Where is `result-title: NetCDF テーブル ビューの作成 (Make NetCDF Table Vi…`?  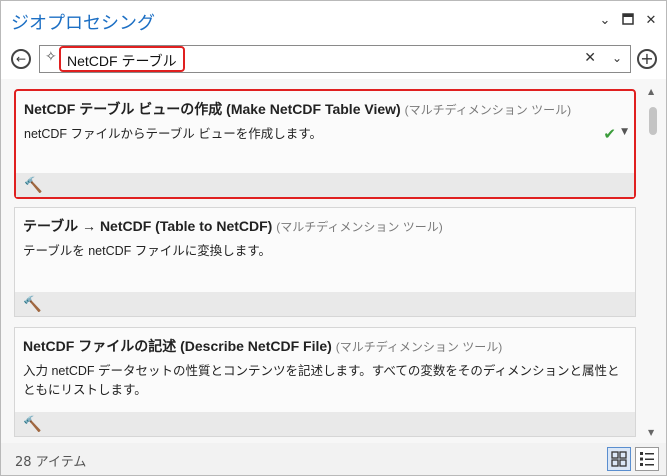
result-title: NetCDF テーブル ビューの作成 (Make NetCDF Table Vi… is located at coordinates (212, 109).